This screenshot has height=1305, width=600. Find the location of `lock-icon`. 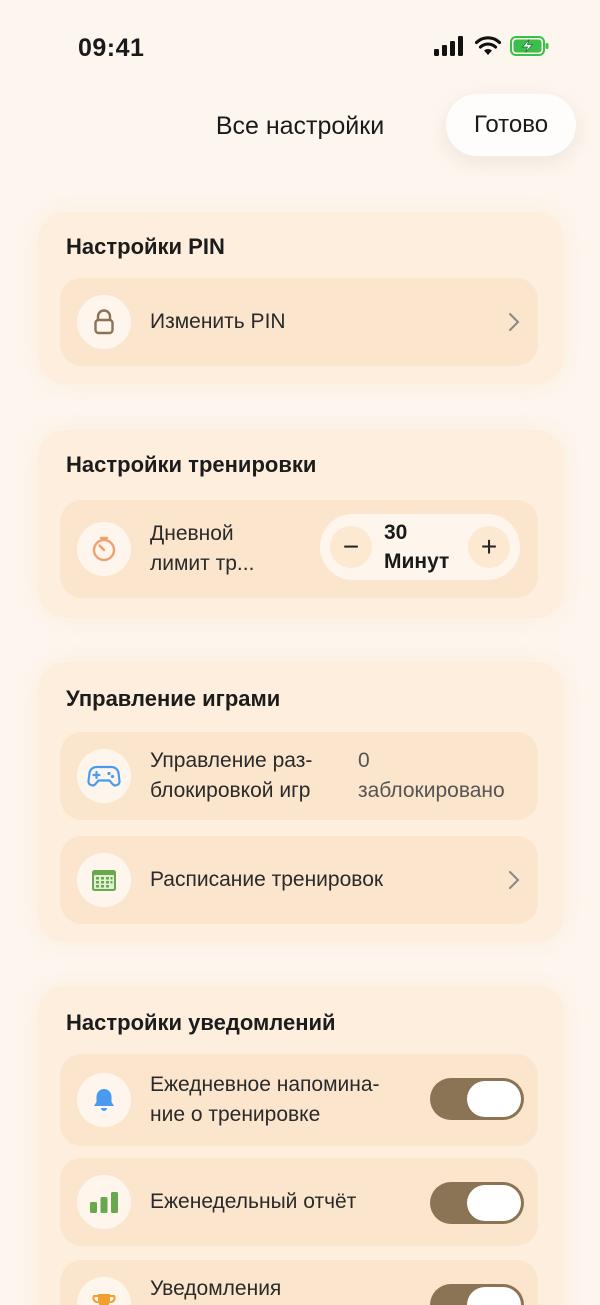

lock-icon is located at coordinates (104, 322).